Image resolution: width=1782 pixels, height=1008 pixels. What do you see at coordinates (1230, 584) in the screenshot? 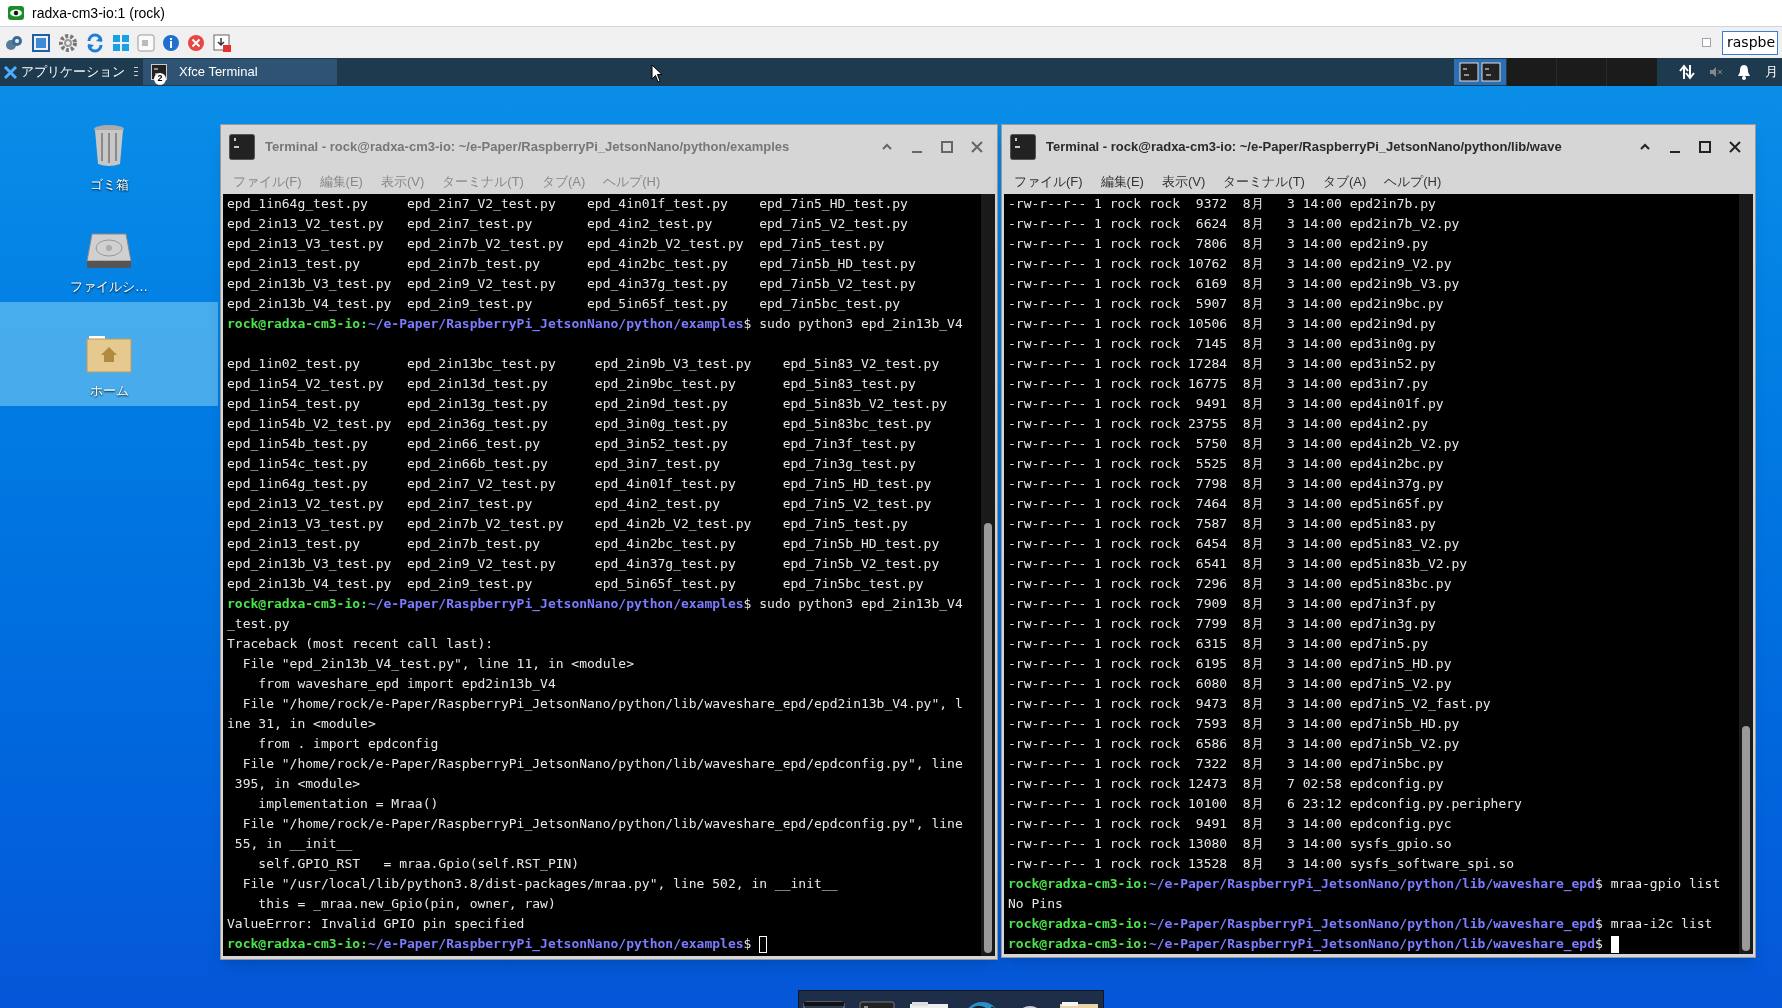
I see `terminal-line: -rw-r--r-- 1 rock rock 7296 8月 3 14:00 epd5in83bc.py` at bounding box center [1230, 584].